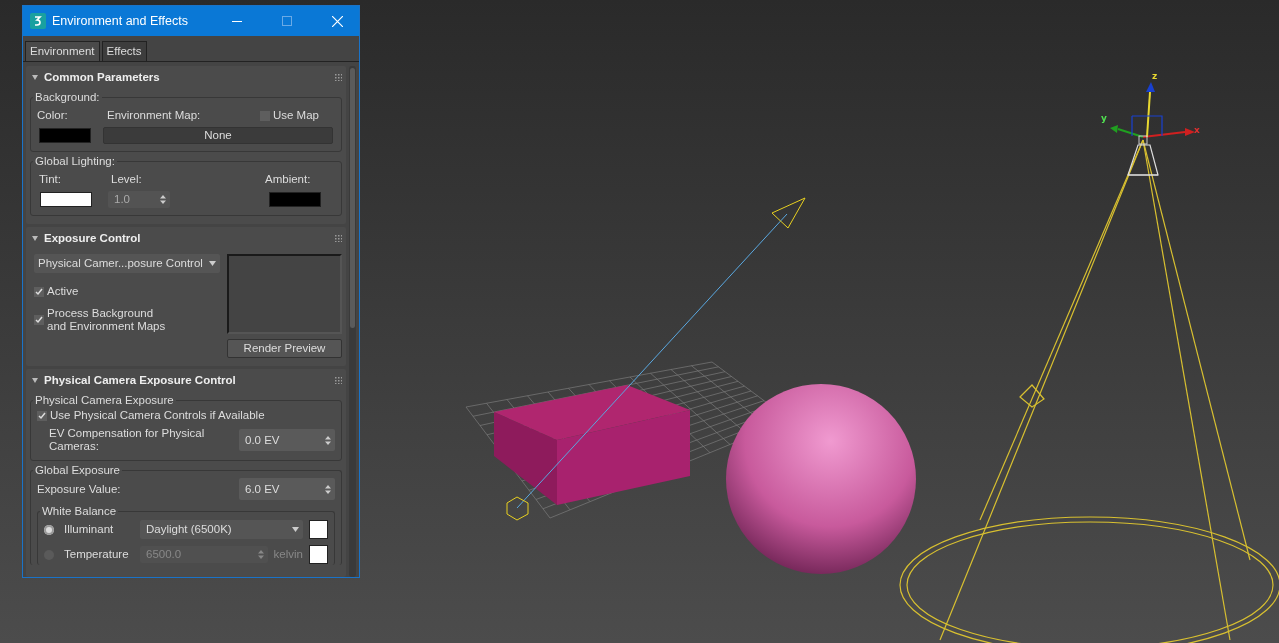 The image size is (1279, 643). Describe the element at coordinates (288, 554) in the screenshot. I see `unit-label: kelvin` at that location.